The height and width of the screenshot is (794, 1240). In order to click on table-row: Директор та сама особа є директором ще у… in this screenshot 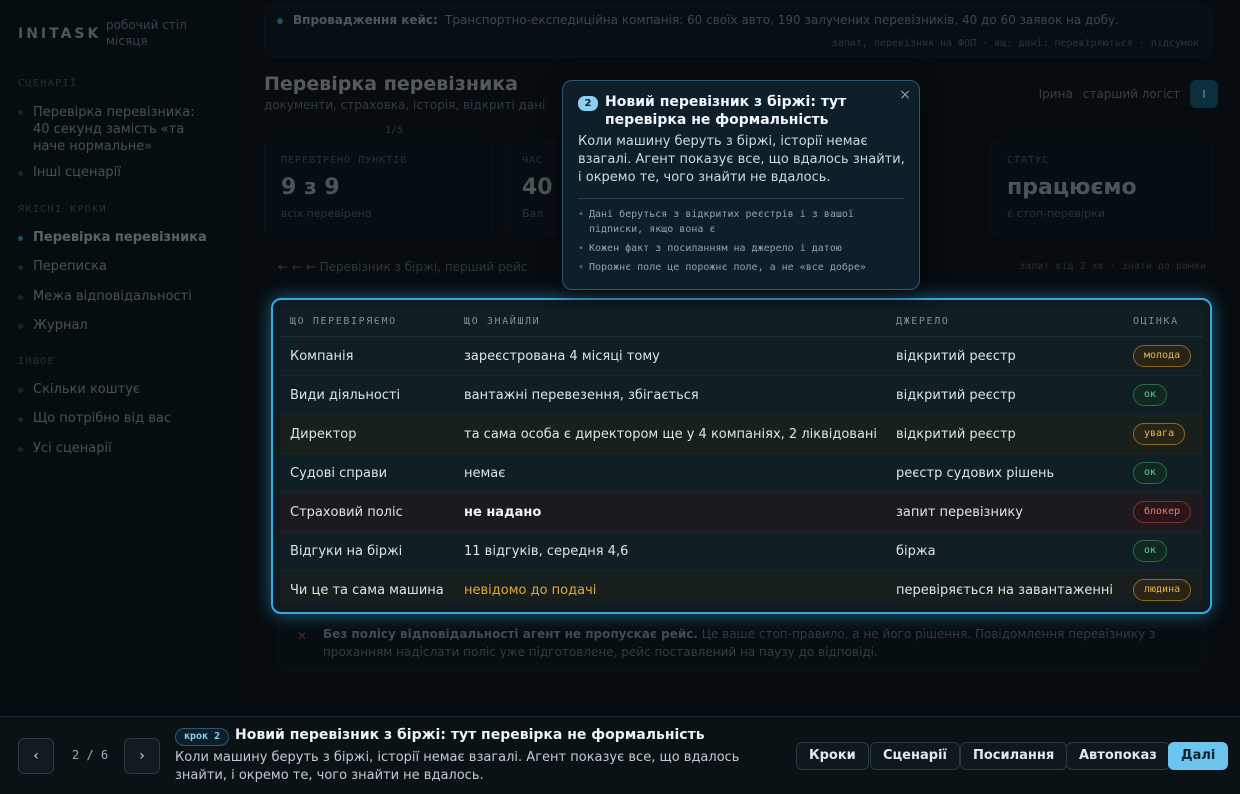, I will do `click(741, 434)`.